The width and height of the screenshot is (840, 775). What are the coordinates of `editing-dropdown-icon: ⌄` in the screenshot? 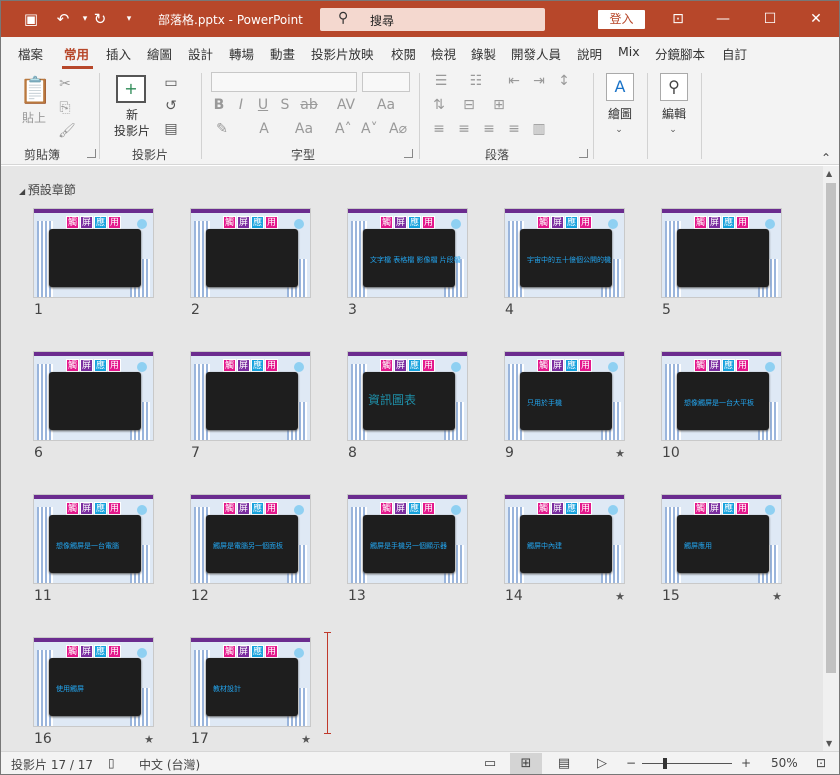 It's located at (673, 130).